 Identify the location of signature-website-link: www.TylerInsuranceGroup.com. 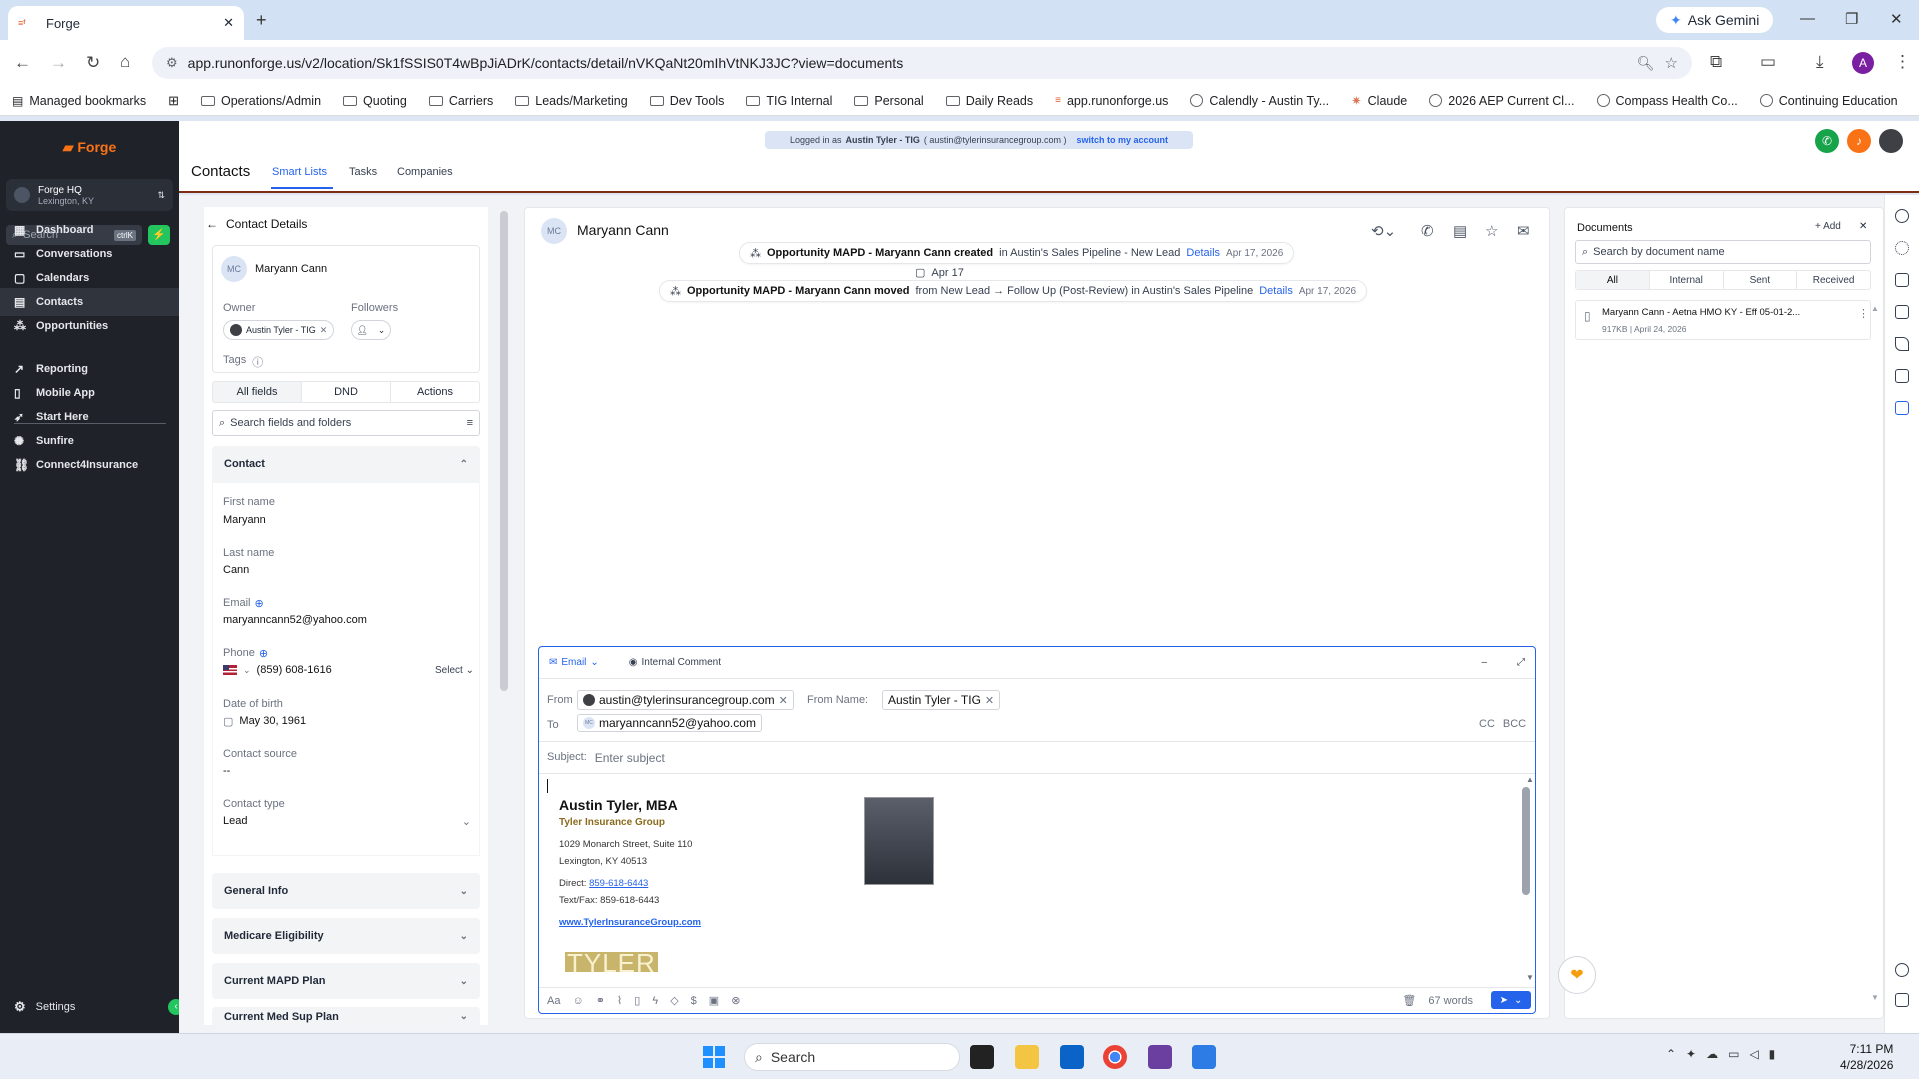
(630, 922).